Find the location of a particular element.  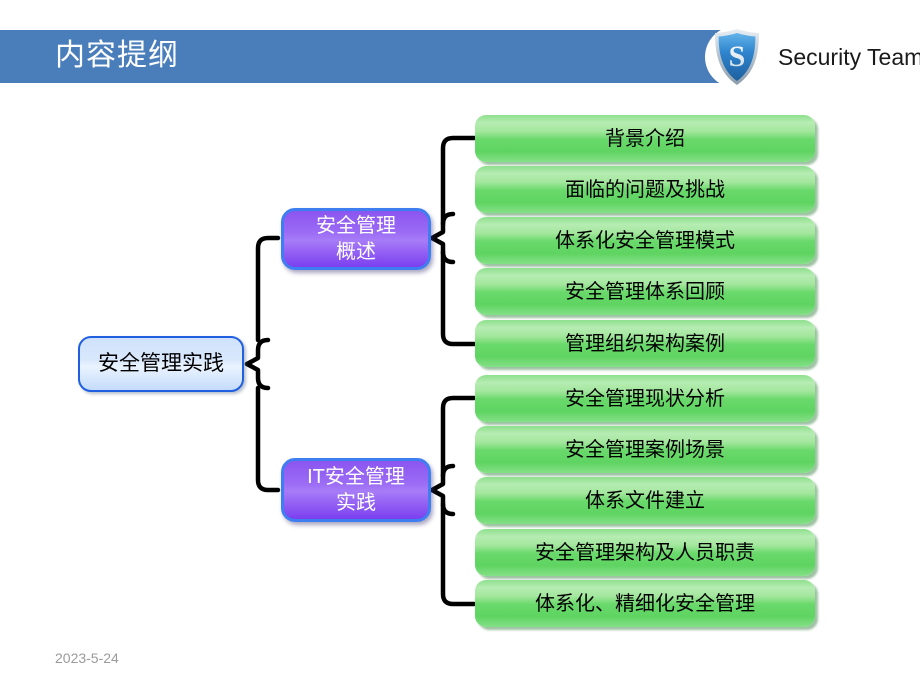

mindmap-leaf-node-2-1: 安全管理现状分析 is located at coordinates (645, 398).